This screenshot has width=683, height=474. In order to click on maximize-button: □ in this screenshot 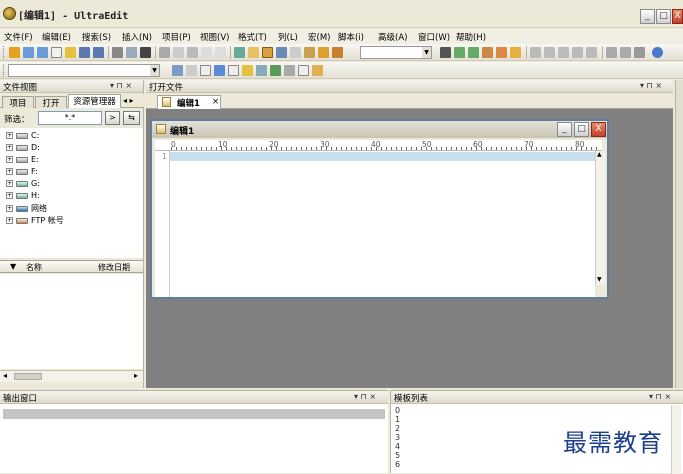, I will do `click(663, 16)`.